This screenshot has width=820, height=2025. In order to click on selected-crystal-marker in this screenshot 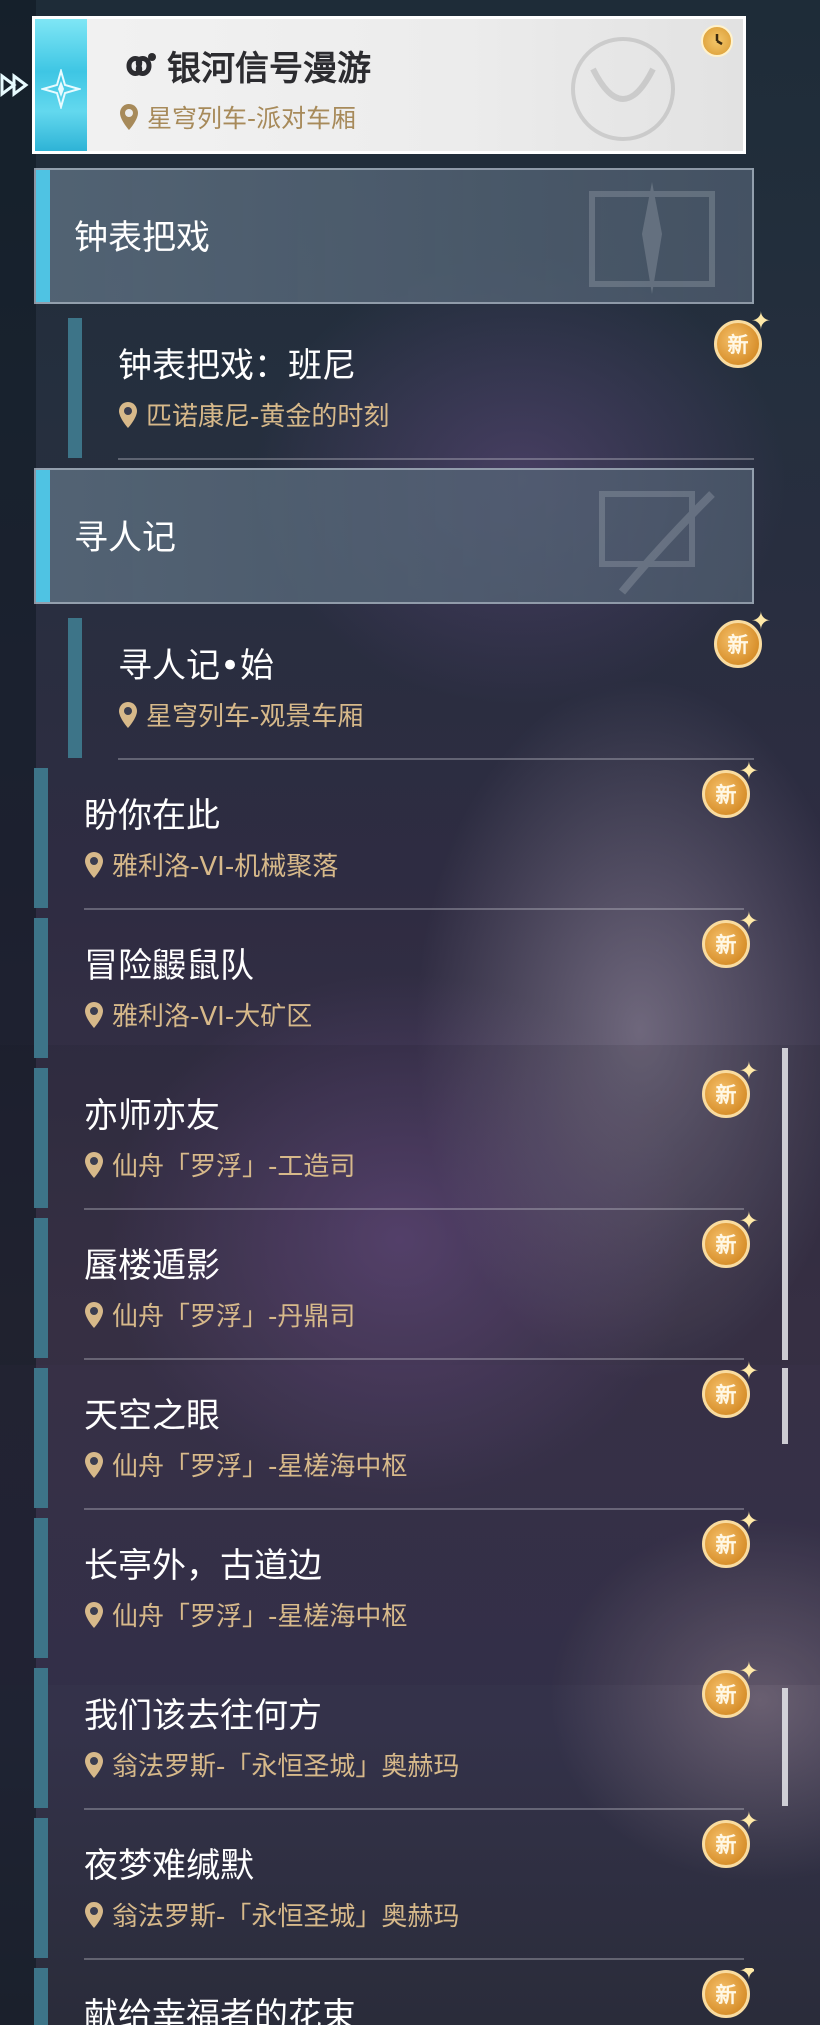, I will do `click(61, 85)`.